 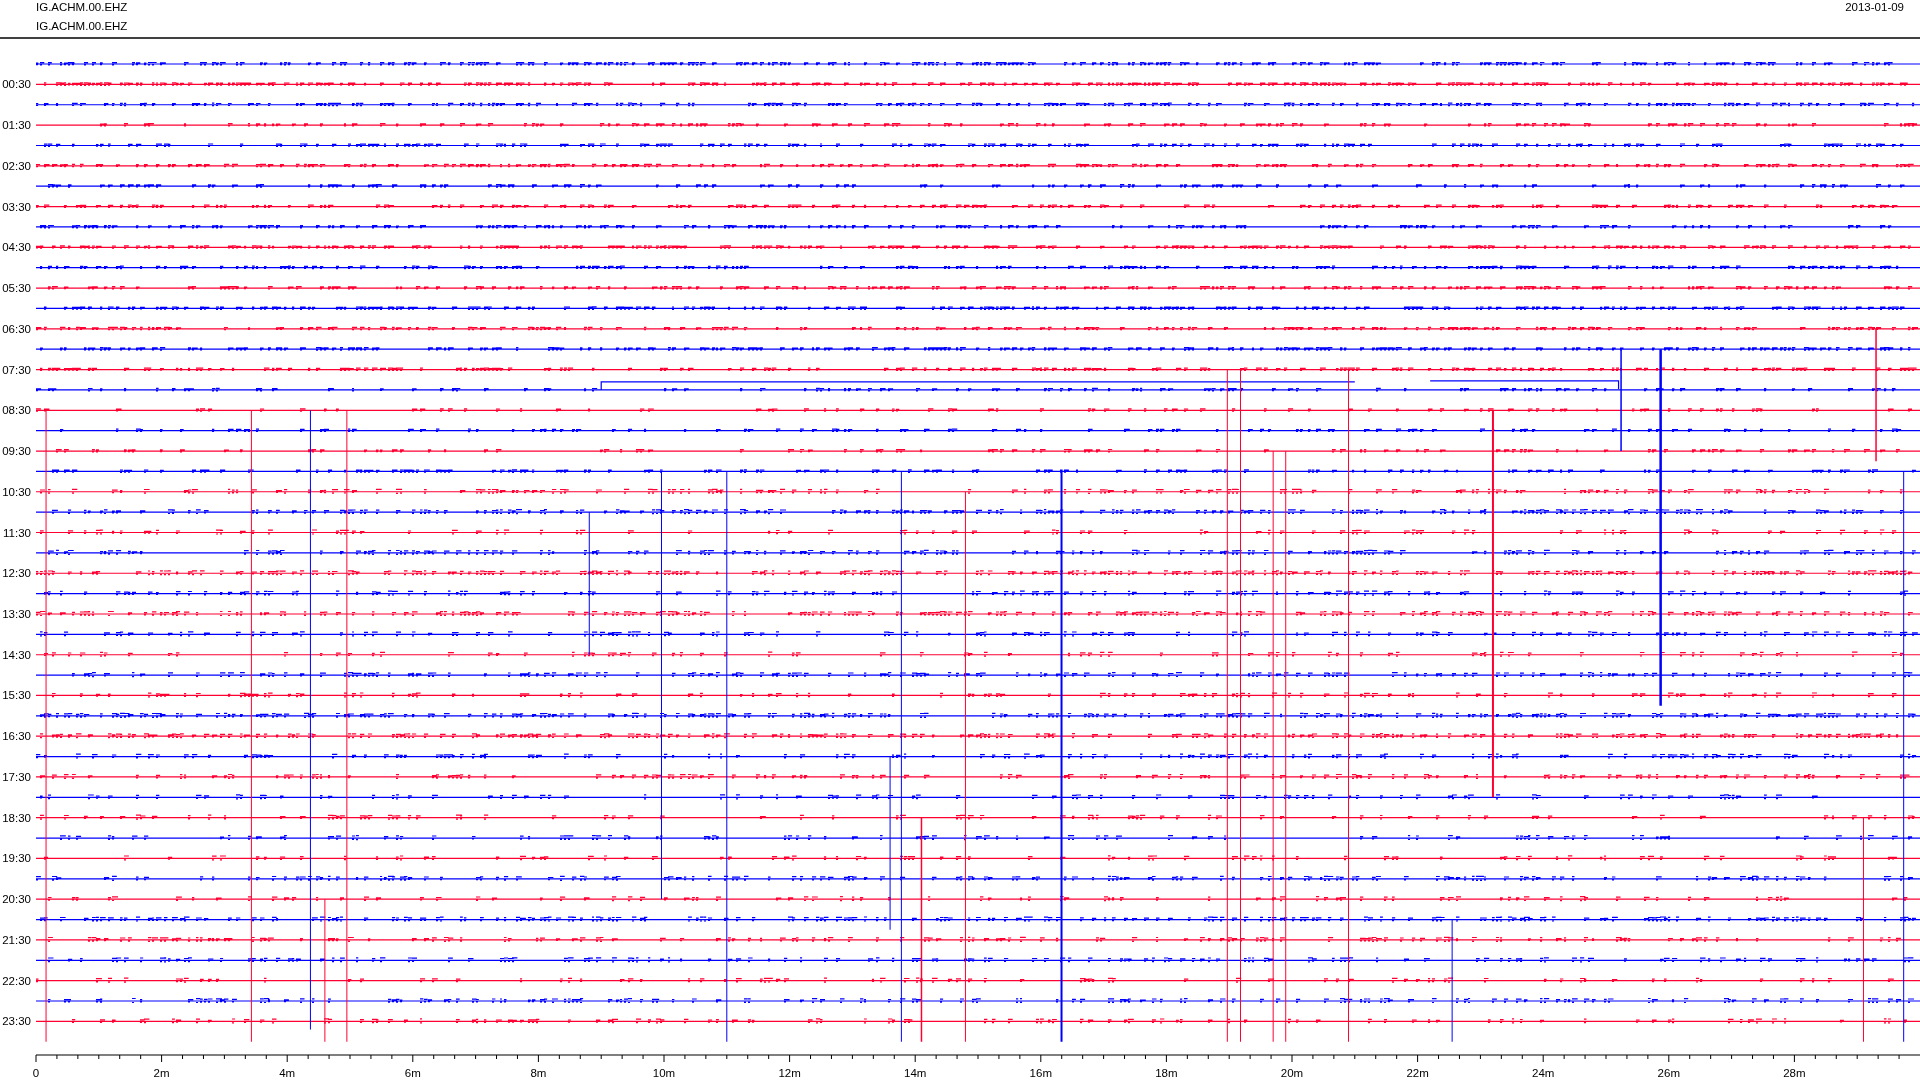 What do you see at coordinates (36, 1073) in the screenshot?
I see `minute-label: 0` at bounding box center [36, 1073].